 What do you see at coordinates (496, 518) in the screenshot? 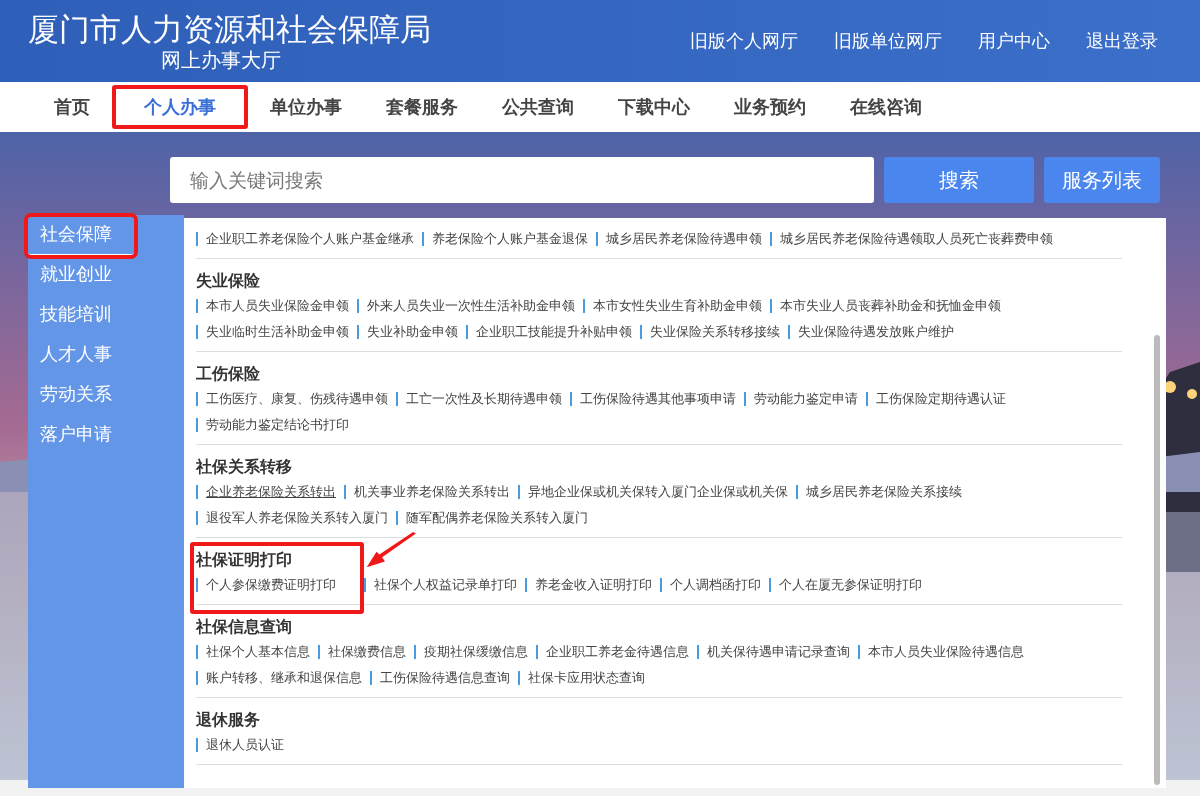
I see `service-link: 随军配偶养老保险关系转入厦门` at bounding box center [496, 518].